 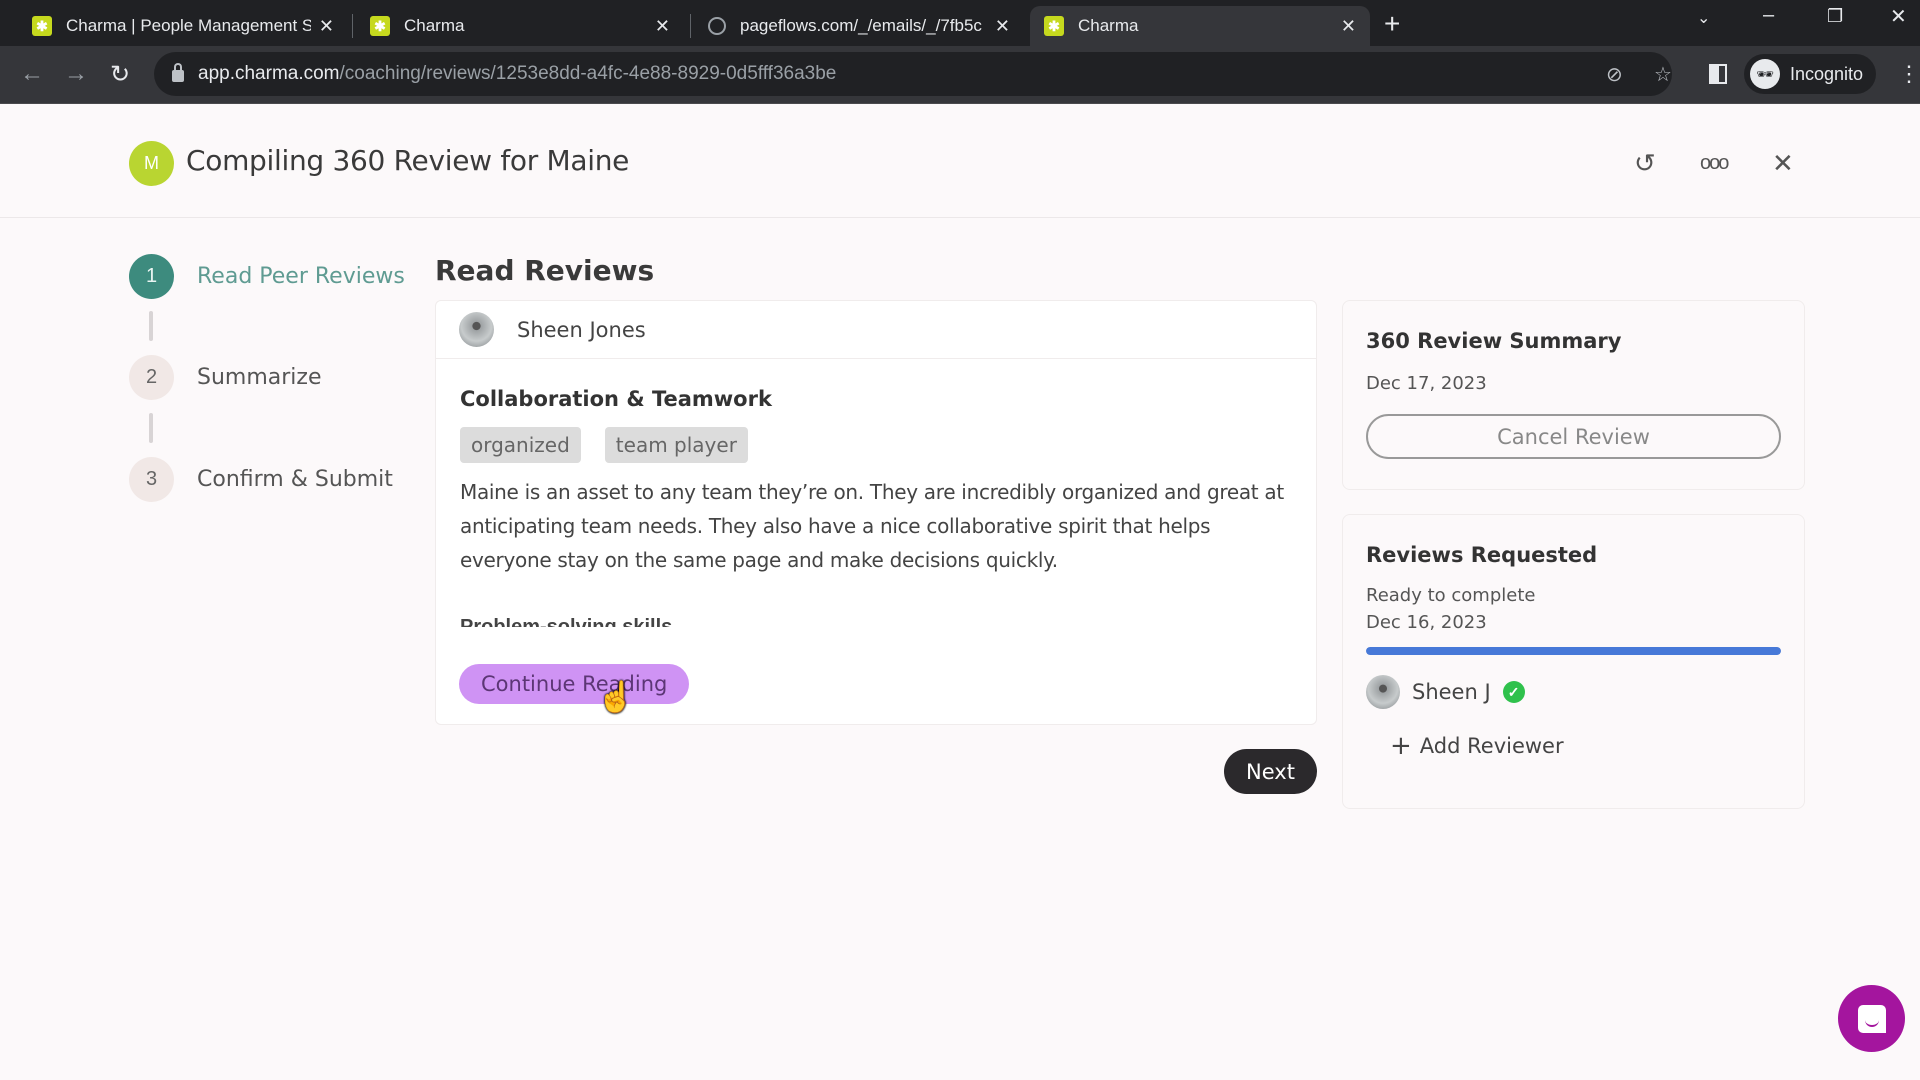 What do you see at coordinates (1401, 746) in the screenshot?
I see `plus-icon: +` at bounding box center [1401, 746].